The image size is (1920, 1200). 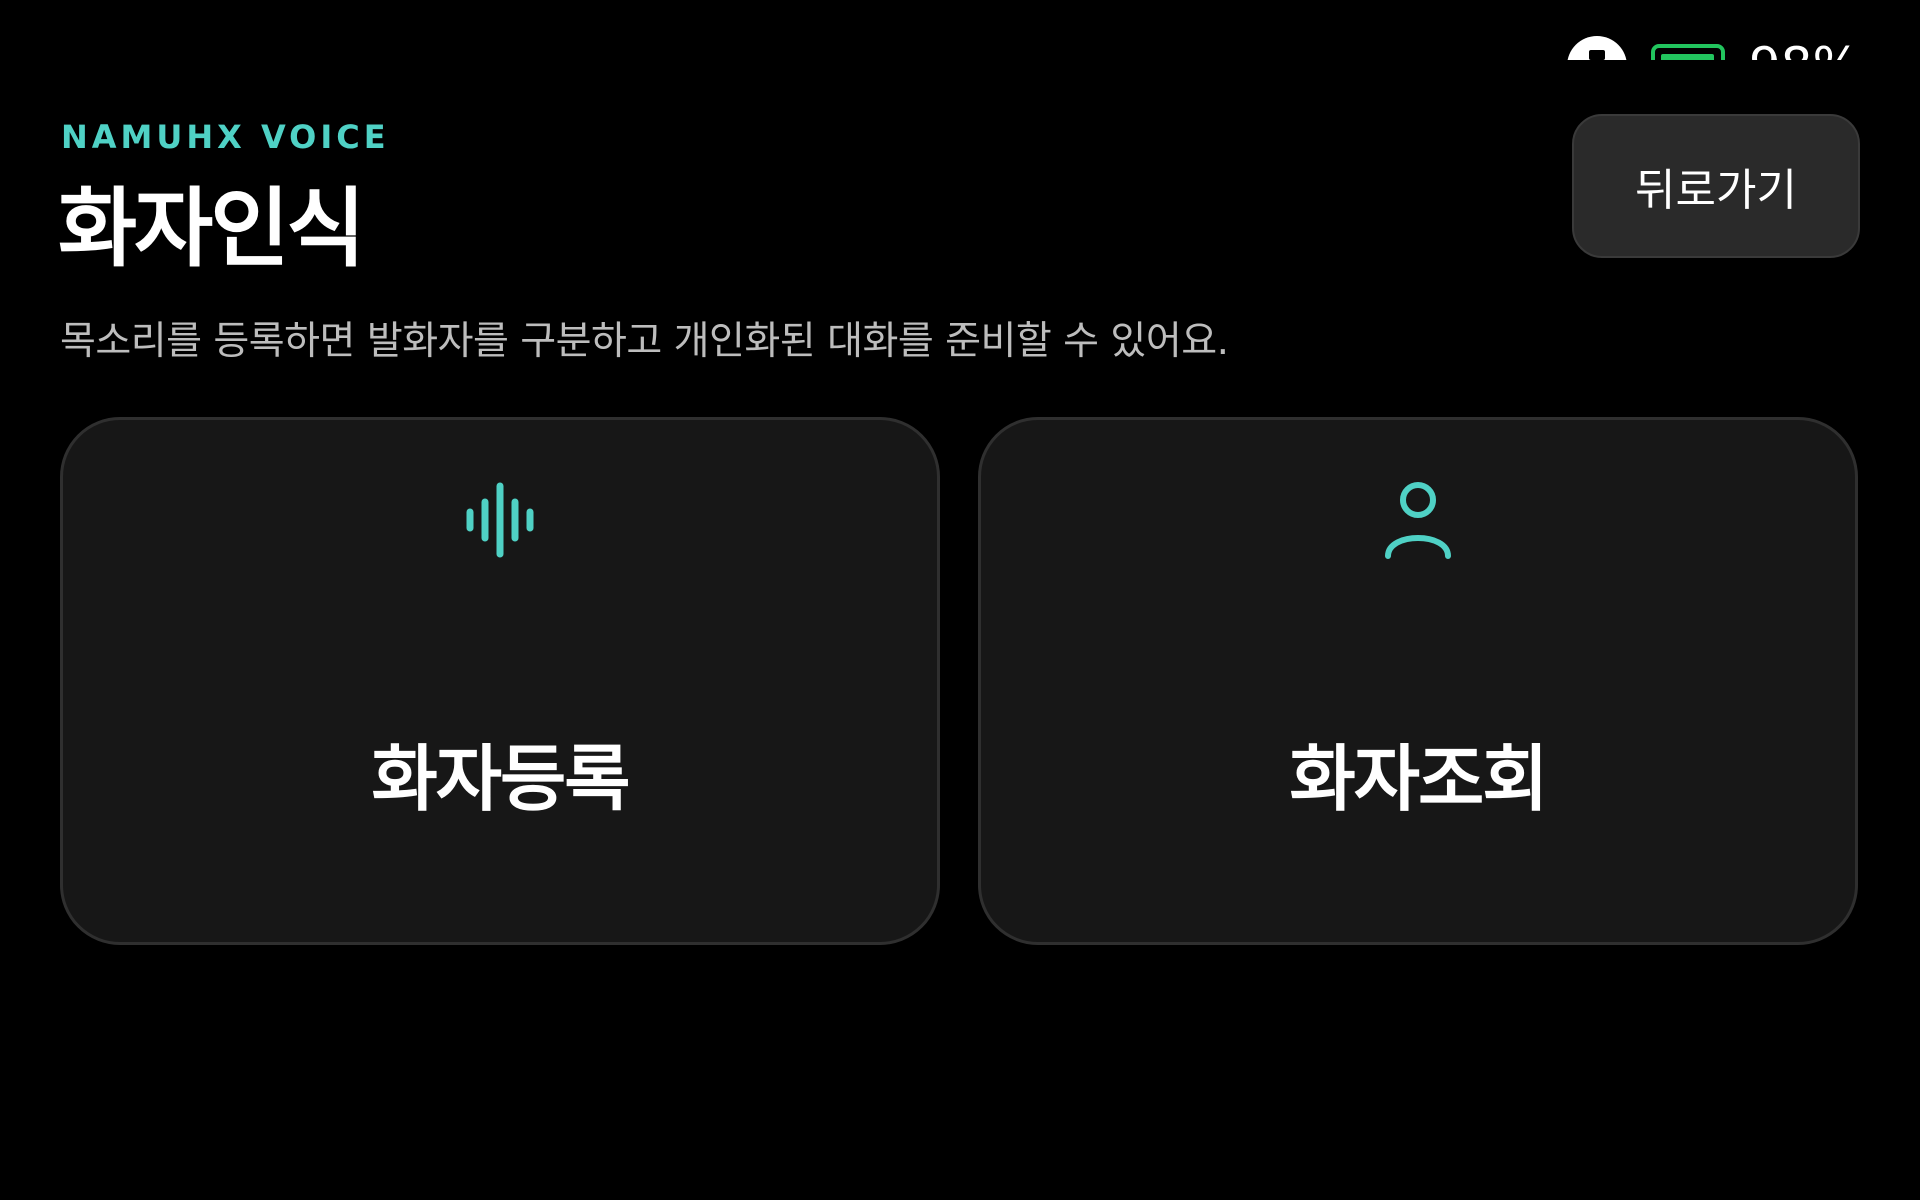 I want to click on waveform-icon, so click(x=500, y=520).